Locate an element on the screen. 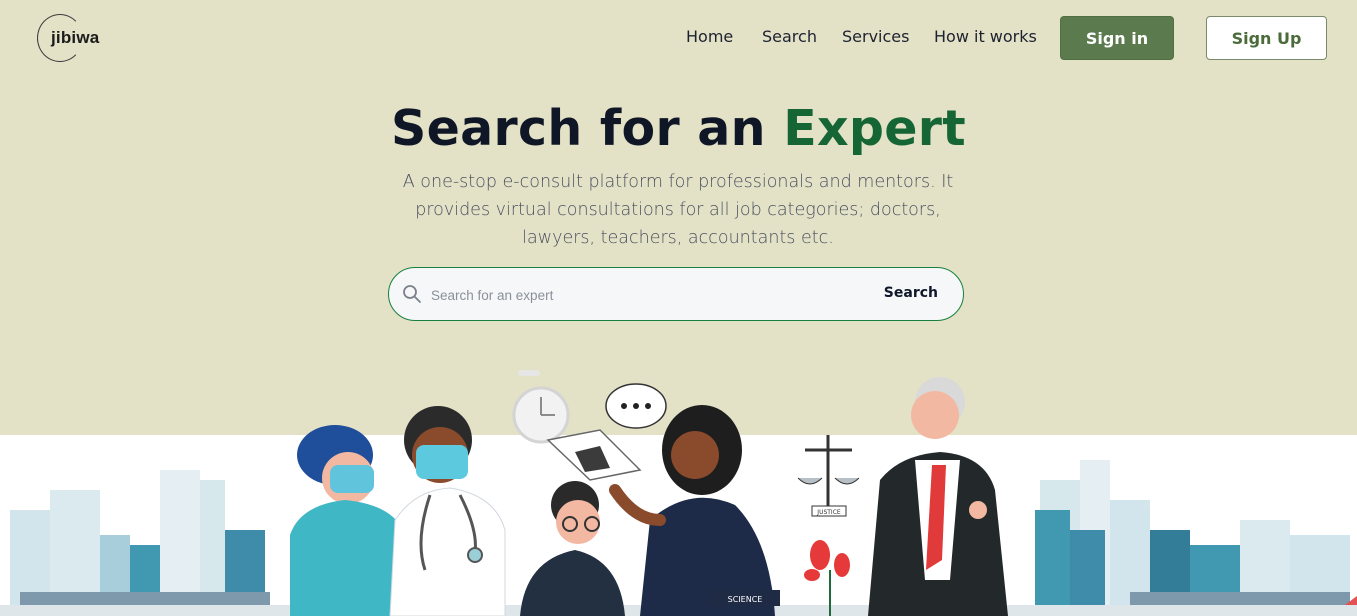  city-skyline-left is located at coordinates (140, 543).